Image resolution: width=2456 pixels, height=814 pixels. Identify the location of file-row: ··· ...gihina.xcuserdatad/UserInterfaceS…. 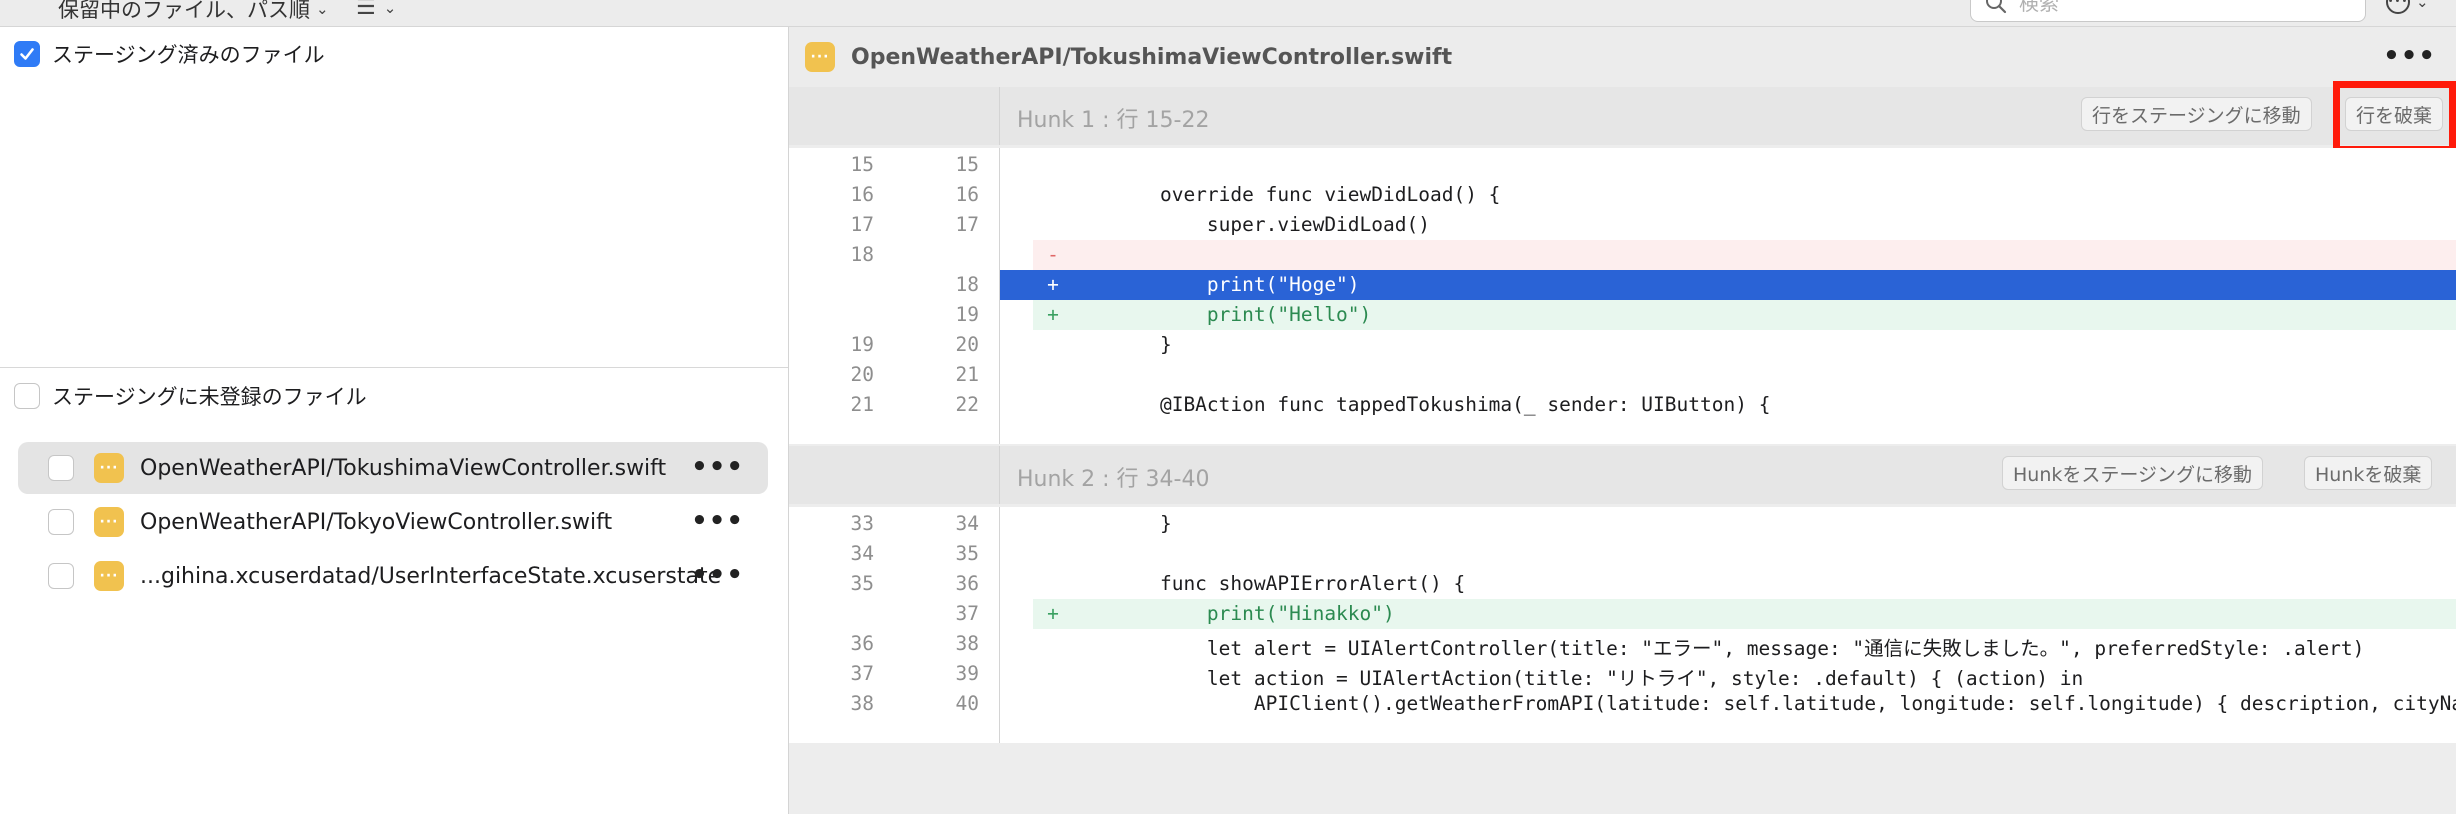
(393, 576).